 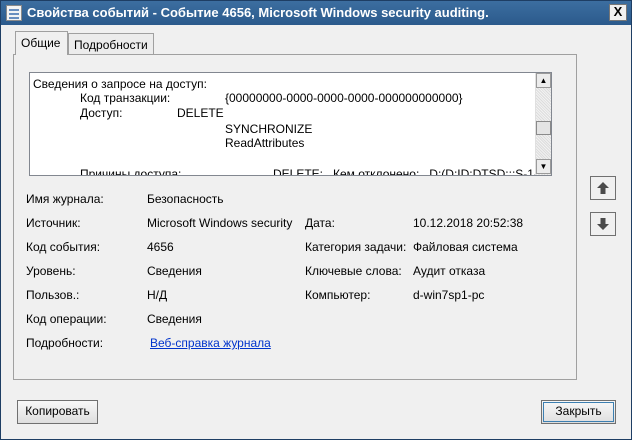 I want to click on opcode-label: Код операции:, so click(x=66, y=319).